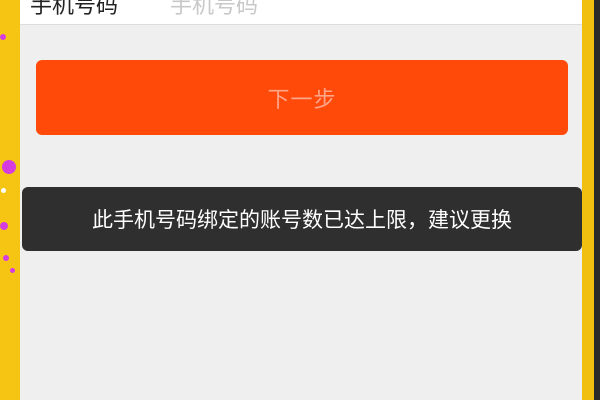 Image resolution: width=600 pixels, height=400 pixels. I want to click on phone-number-label: 手机号码, so click(74, 9).